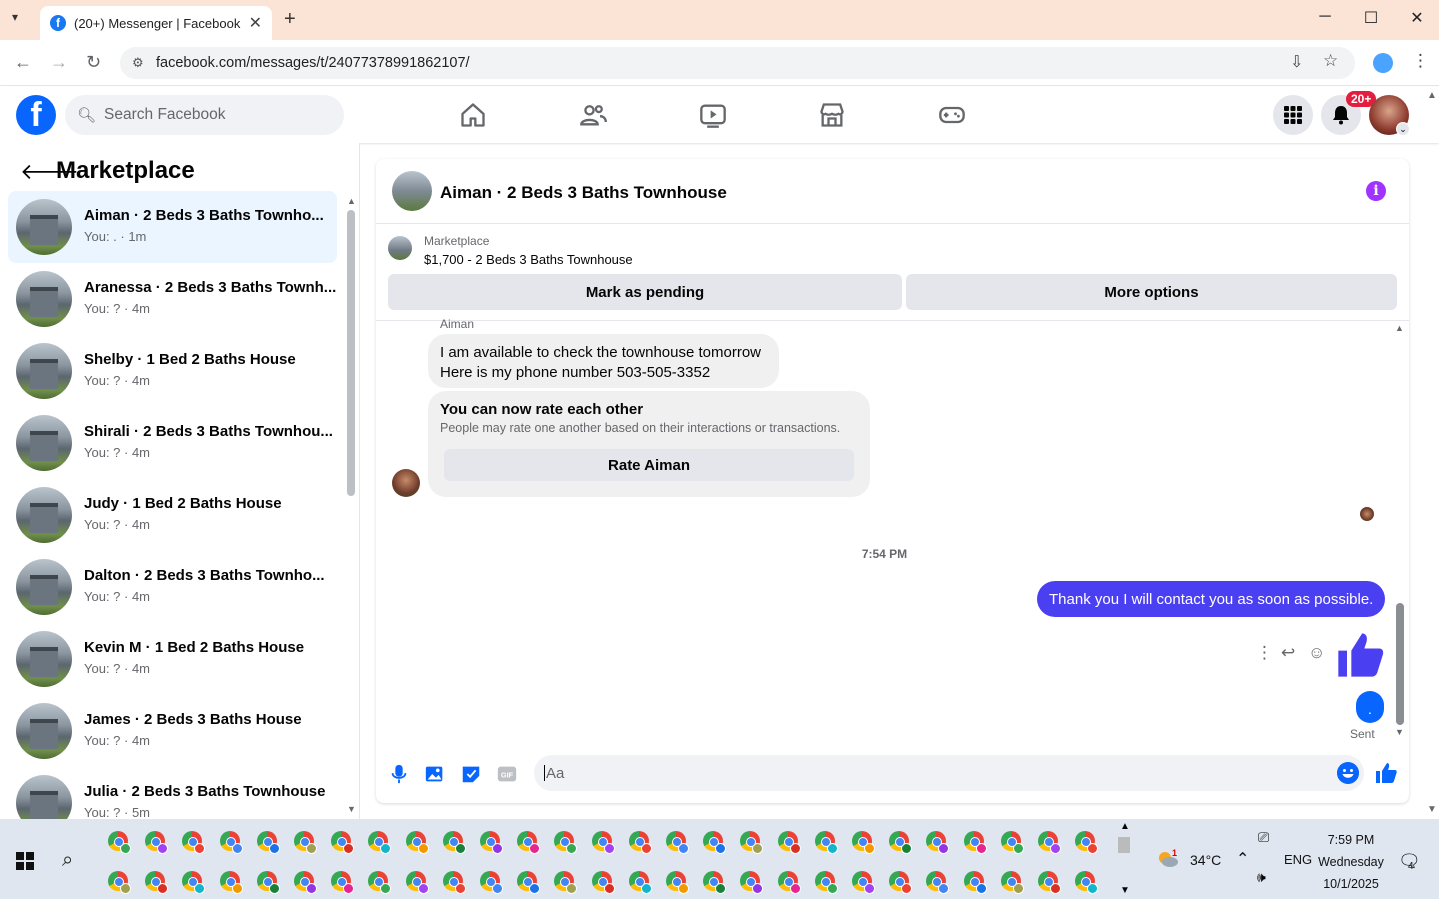 This screenshot has height=899, width=1439. What do you see at coordinates (1316, 653) in the screenshot?
I see `react-emoji-icon: ☺` at bounding box center [1316, 653].